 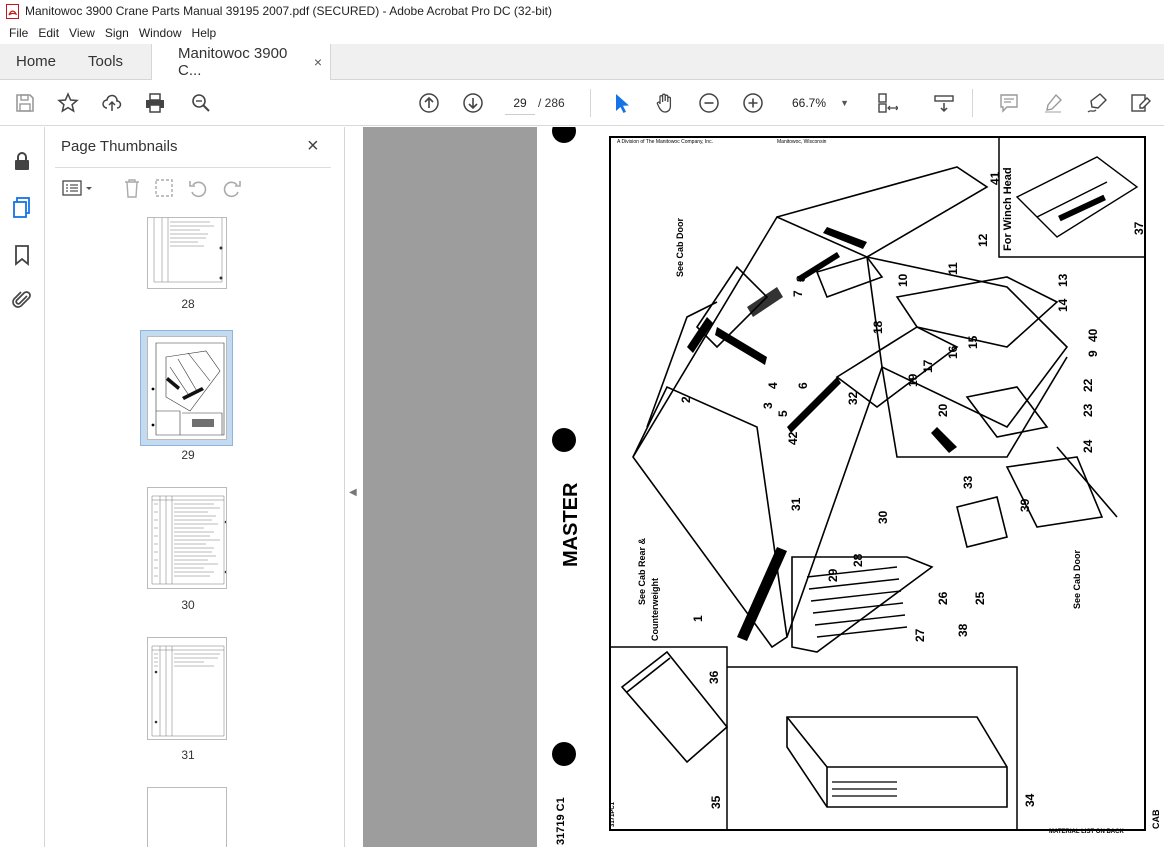 What do you see at coordinates (802, 142) in the screenshot?
I see `doc-header-right: Manitowoc, Wisconsin` at bounding box center [802, 142].